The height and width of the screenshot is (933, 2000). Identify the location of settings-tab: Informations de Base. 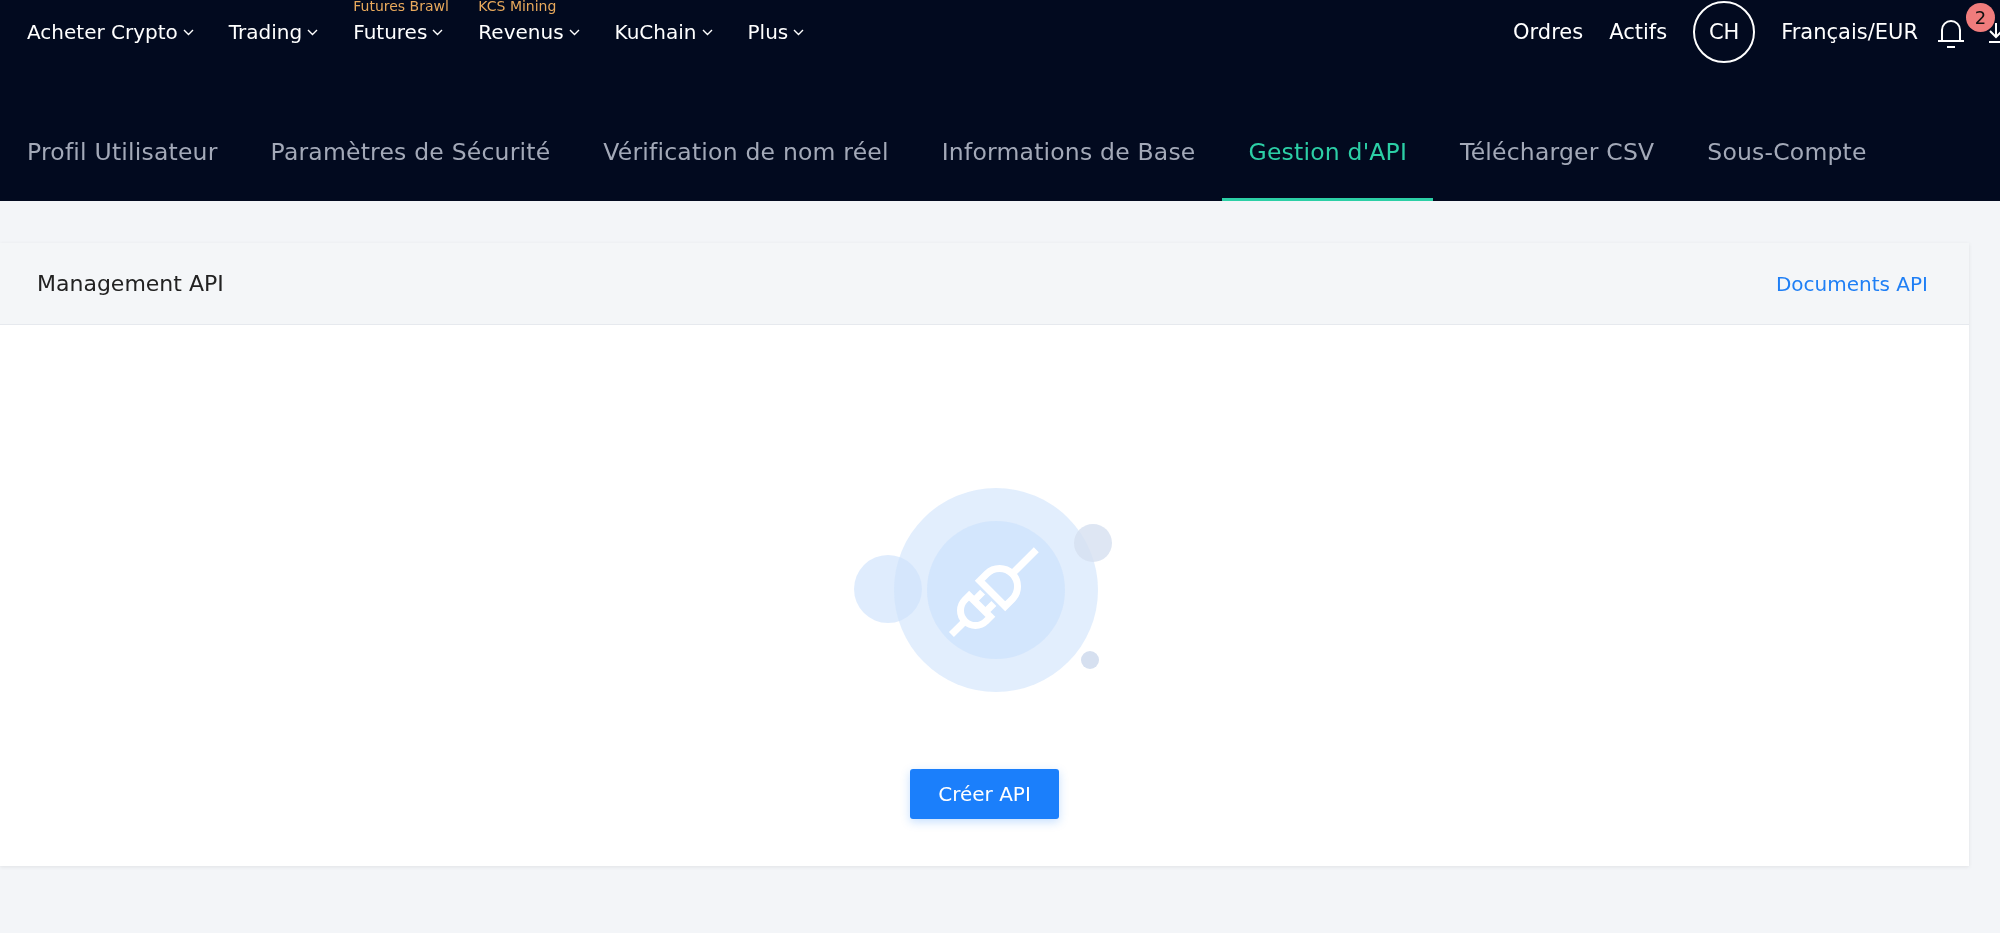
(1068, 153).